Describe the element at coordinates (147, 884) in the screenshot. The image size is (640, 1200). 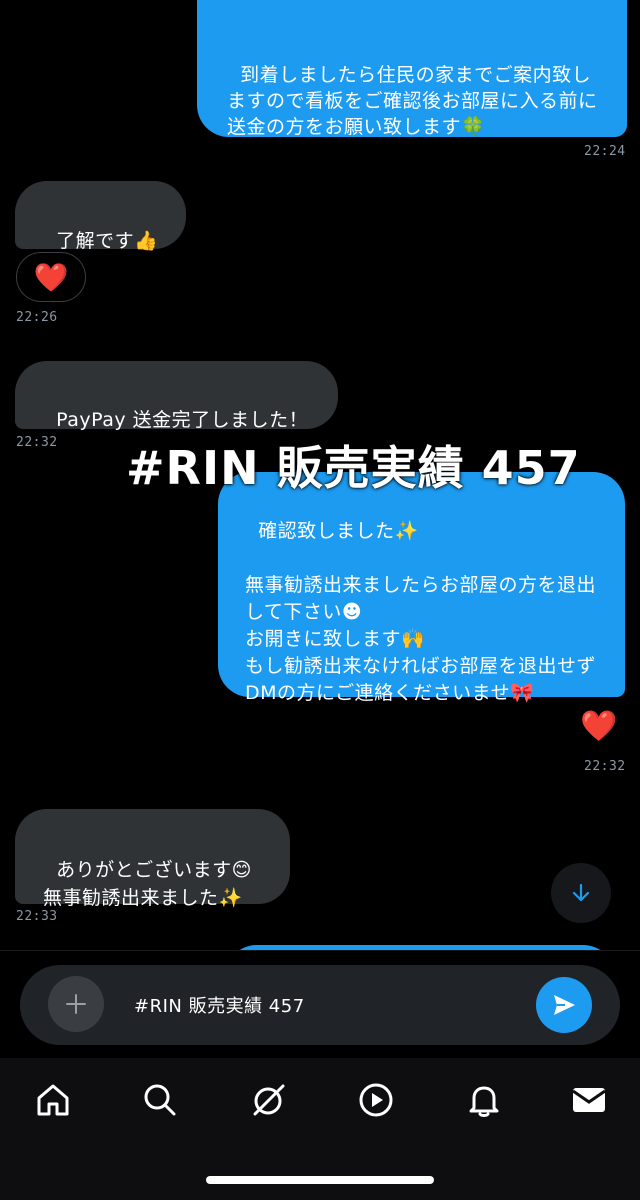
I see `message-text: ありがとございます😊 無事勧誘出来ました✨` at that location.